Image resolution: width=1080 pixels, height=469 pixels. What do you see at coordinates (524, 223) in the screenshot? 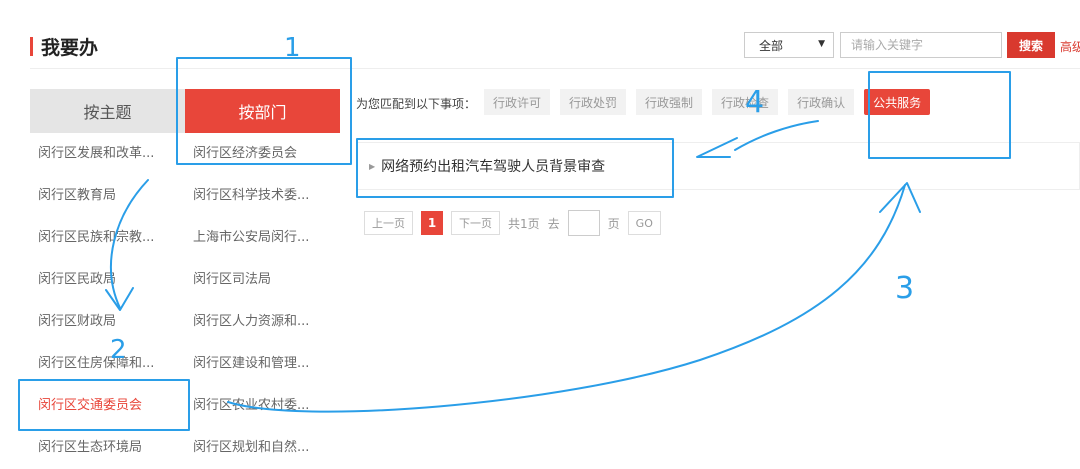
I see `total-pages: 共1页` at bounding box center [524, 223].